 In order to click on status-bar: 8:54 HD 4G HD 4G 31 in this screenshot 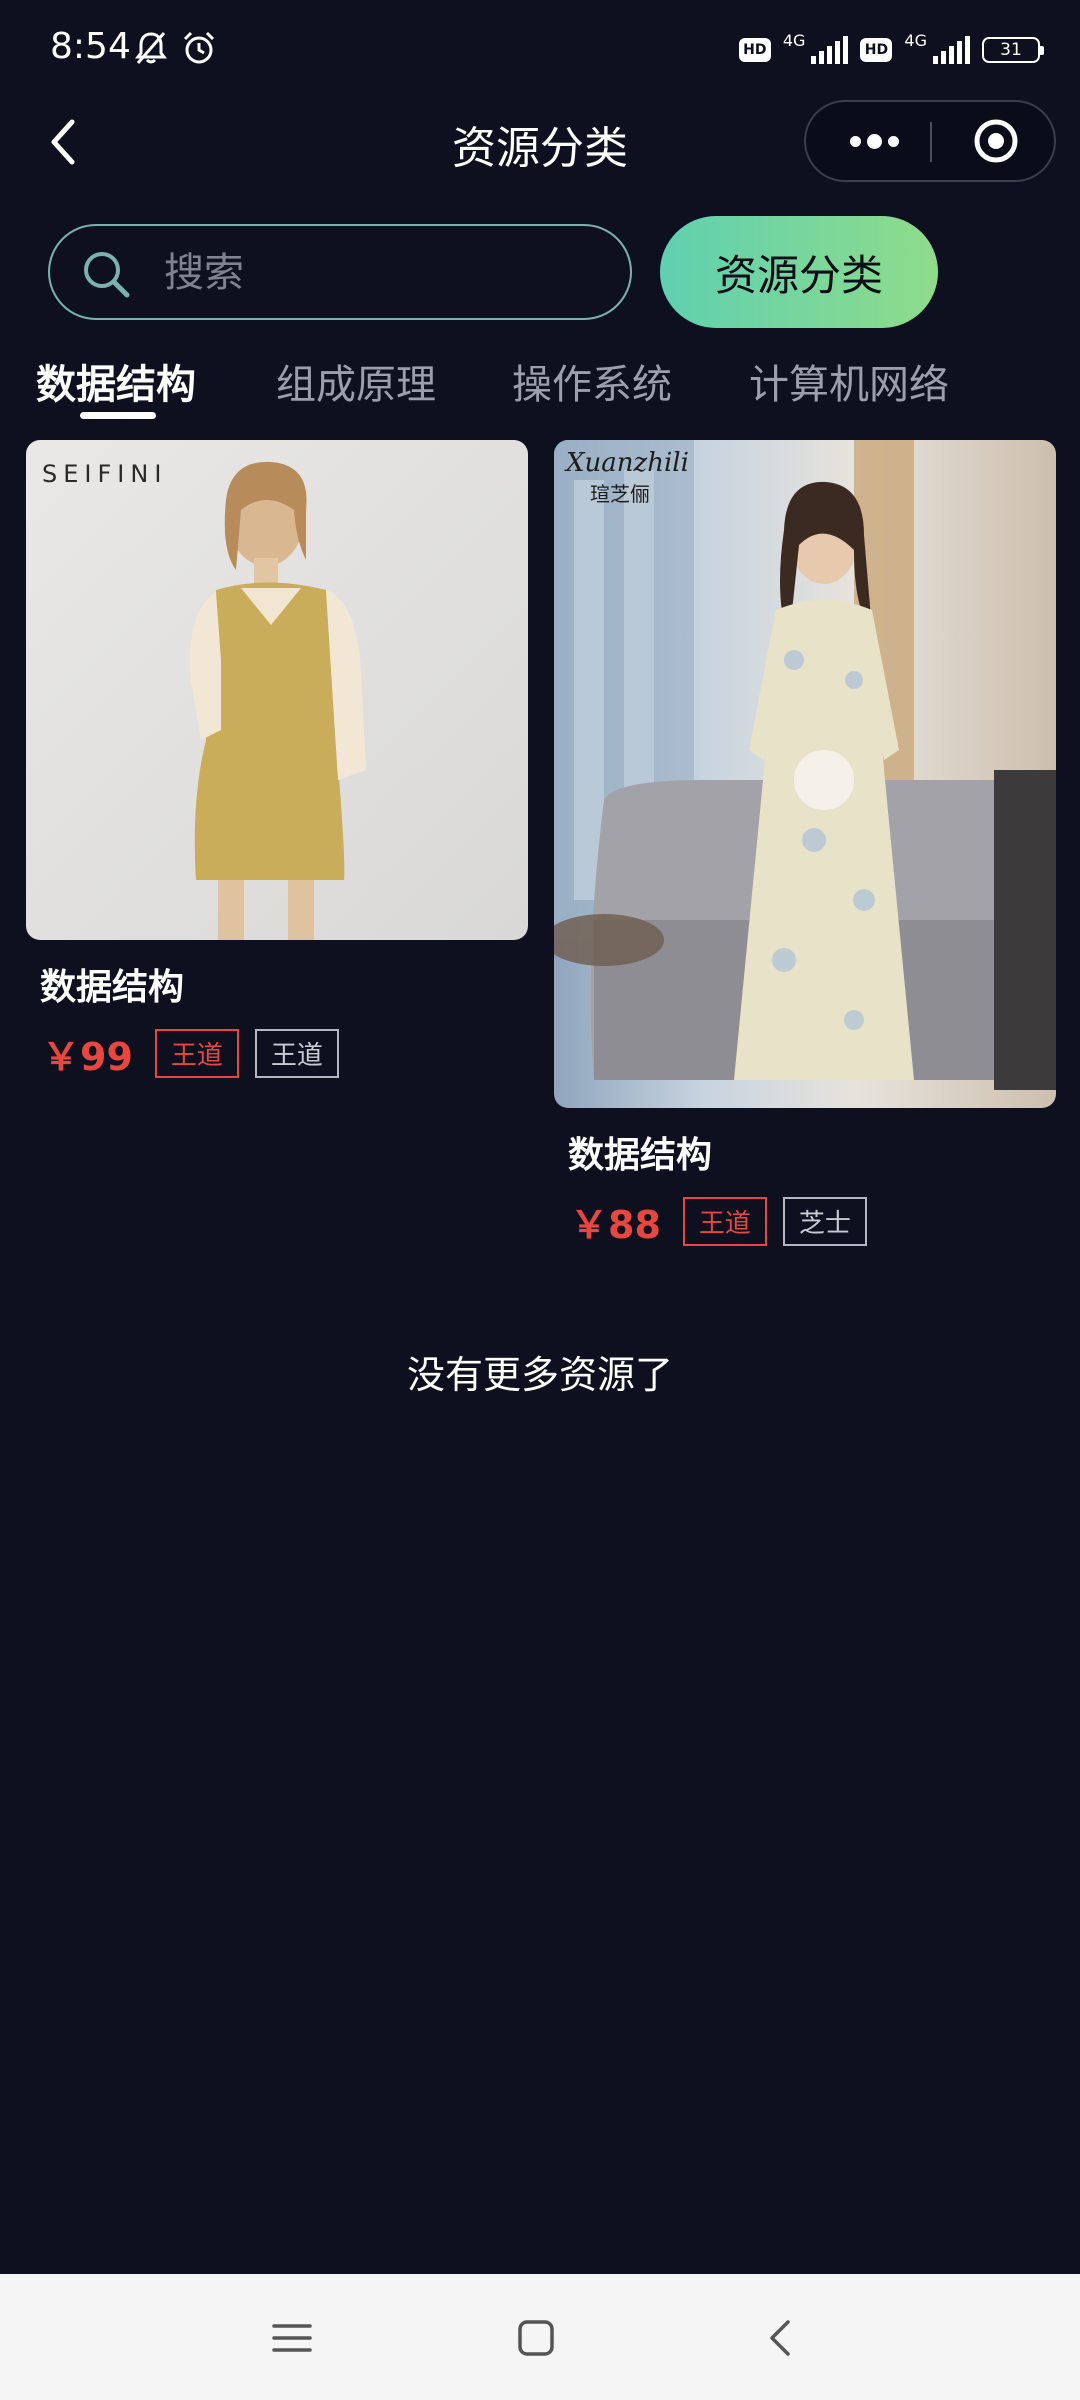, I will do `click(540, 48)`.